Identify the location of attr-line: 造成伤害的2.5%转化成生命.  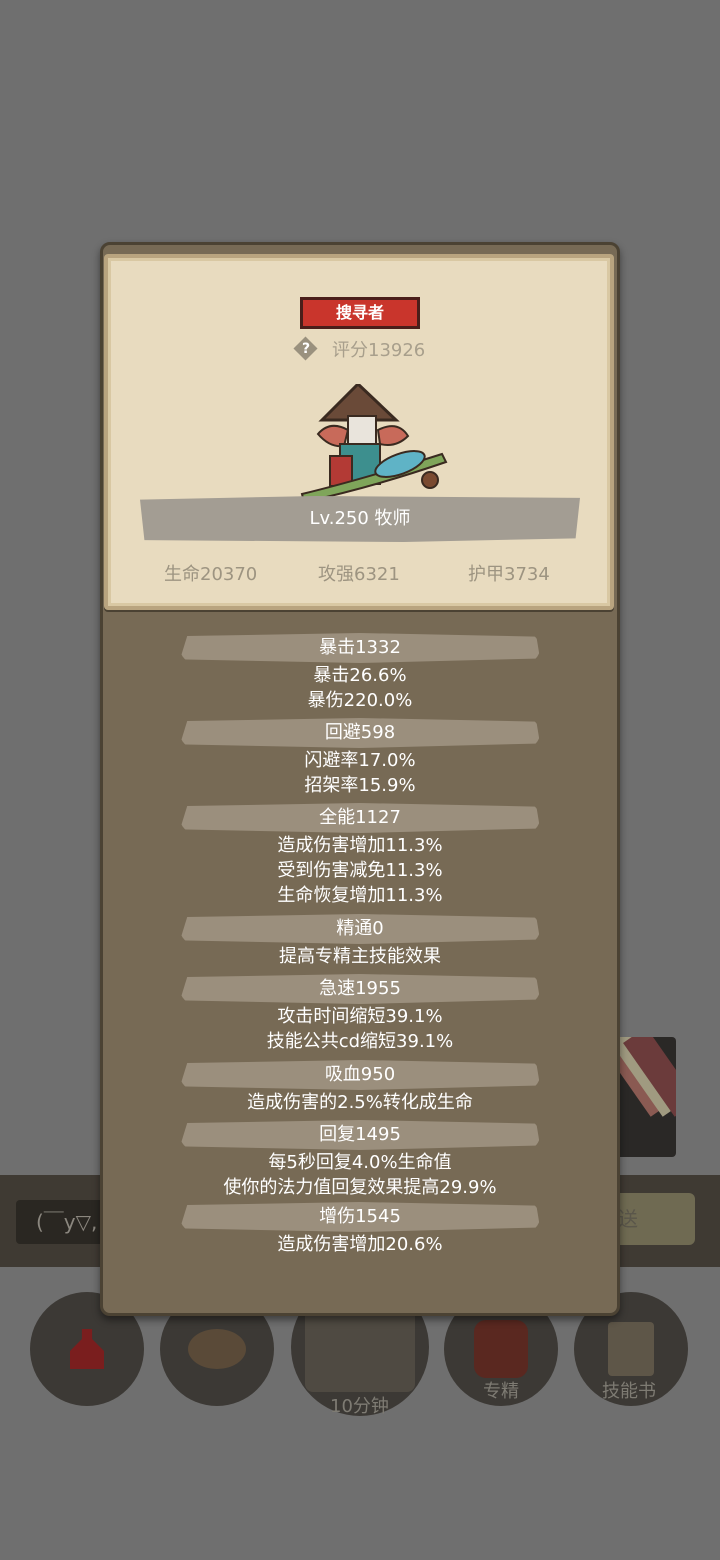
(360, 1102).